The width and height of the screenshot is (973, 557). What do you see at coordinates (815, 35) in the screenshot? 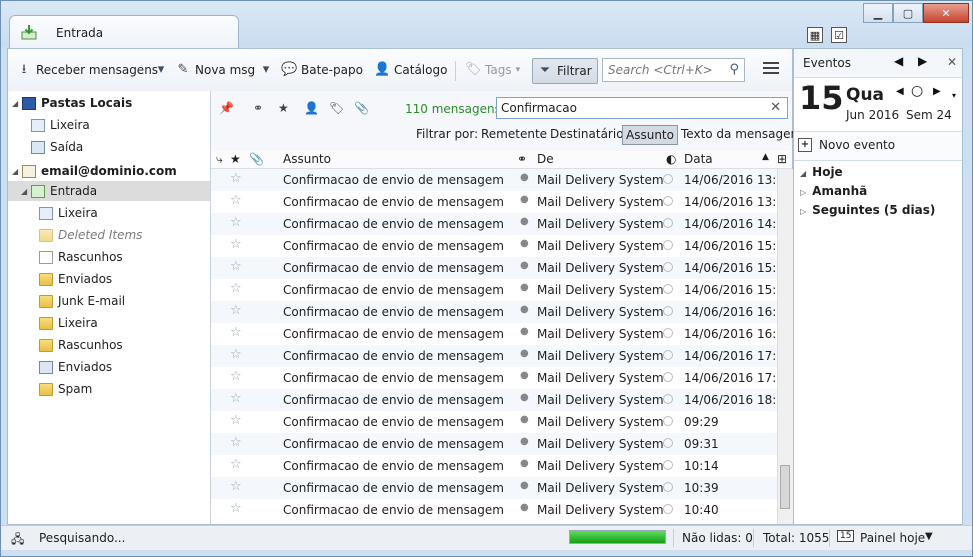
I see `calendar-tab-icon: ▦` at bounding box center [815, 35].